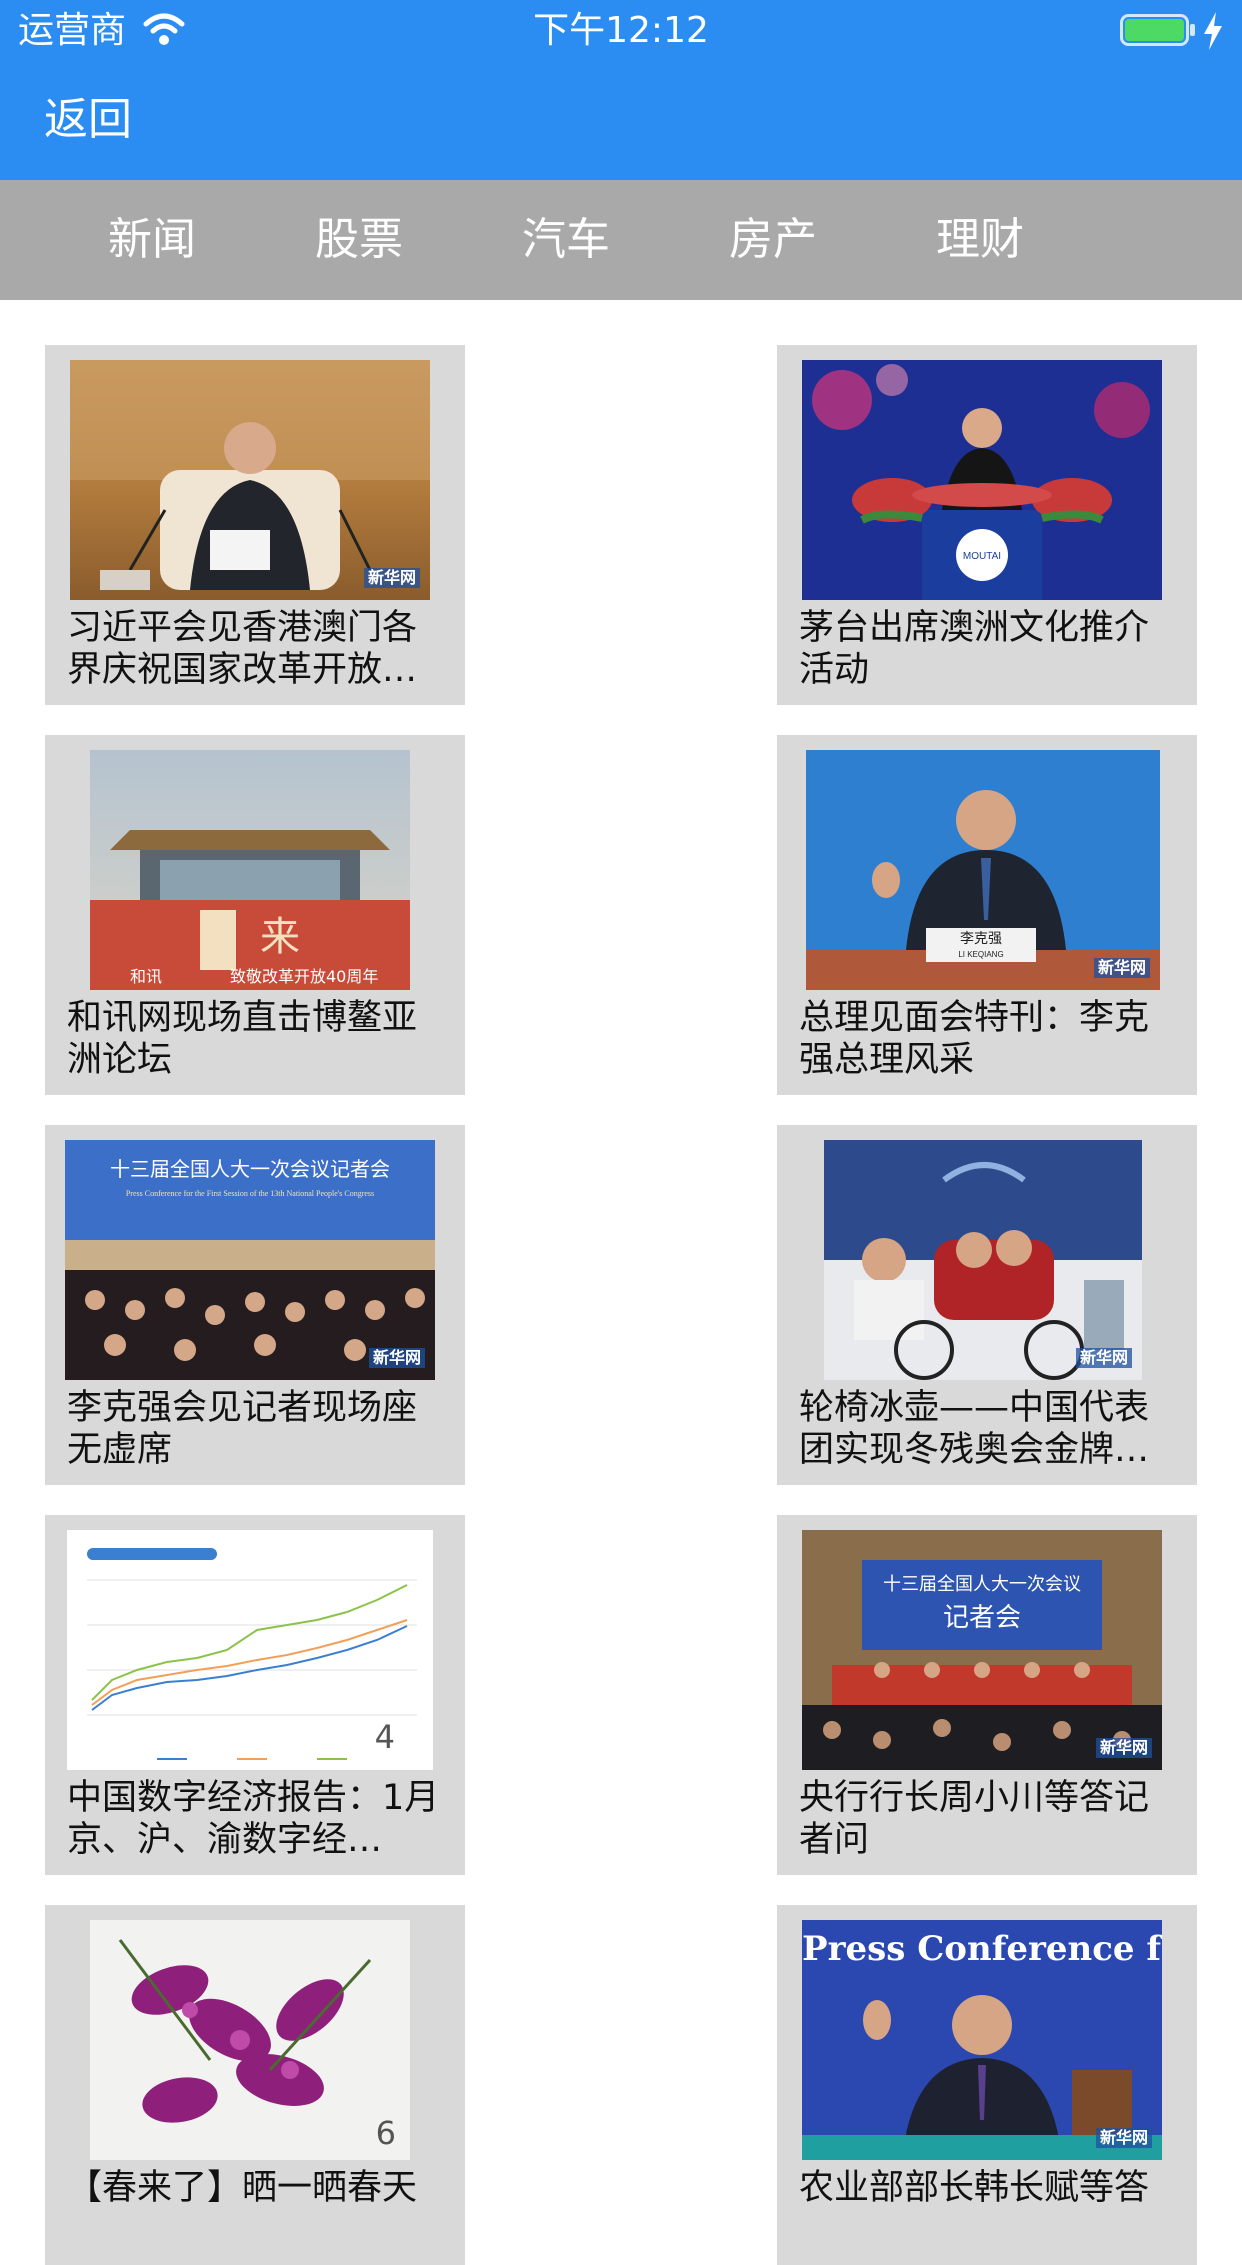 Image resolution: width=1242 pixels, height=2265 pixels. I want to click on tab-stocks: 股票, so click(359, 240).